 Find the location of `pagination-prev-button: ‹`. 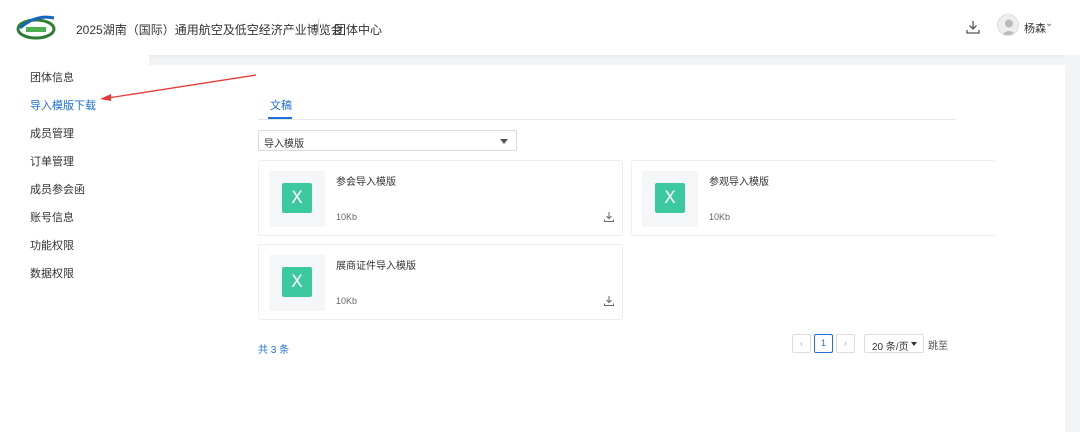

pagination-prev-button: ‹ is located at coordinates (801, 343).